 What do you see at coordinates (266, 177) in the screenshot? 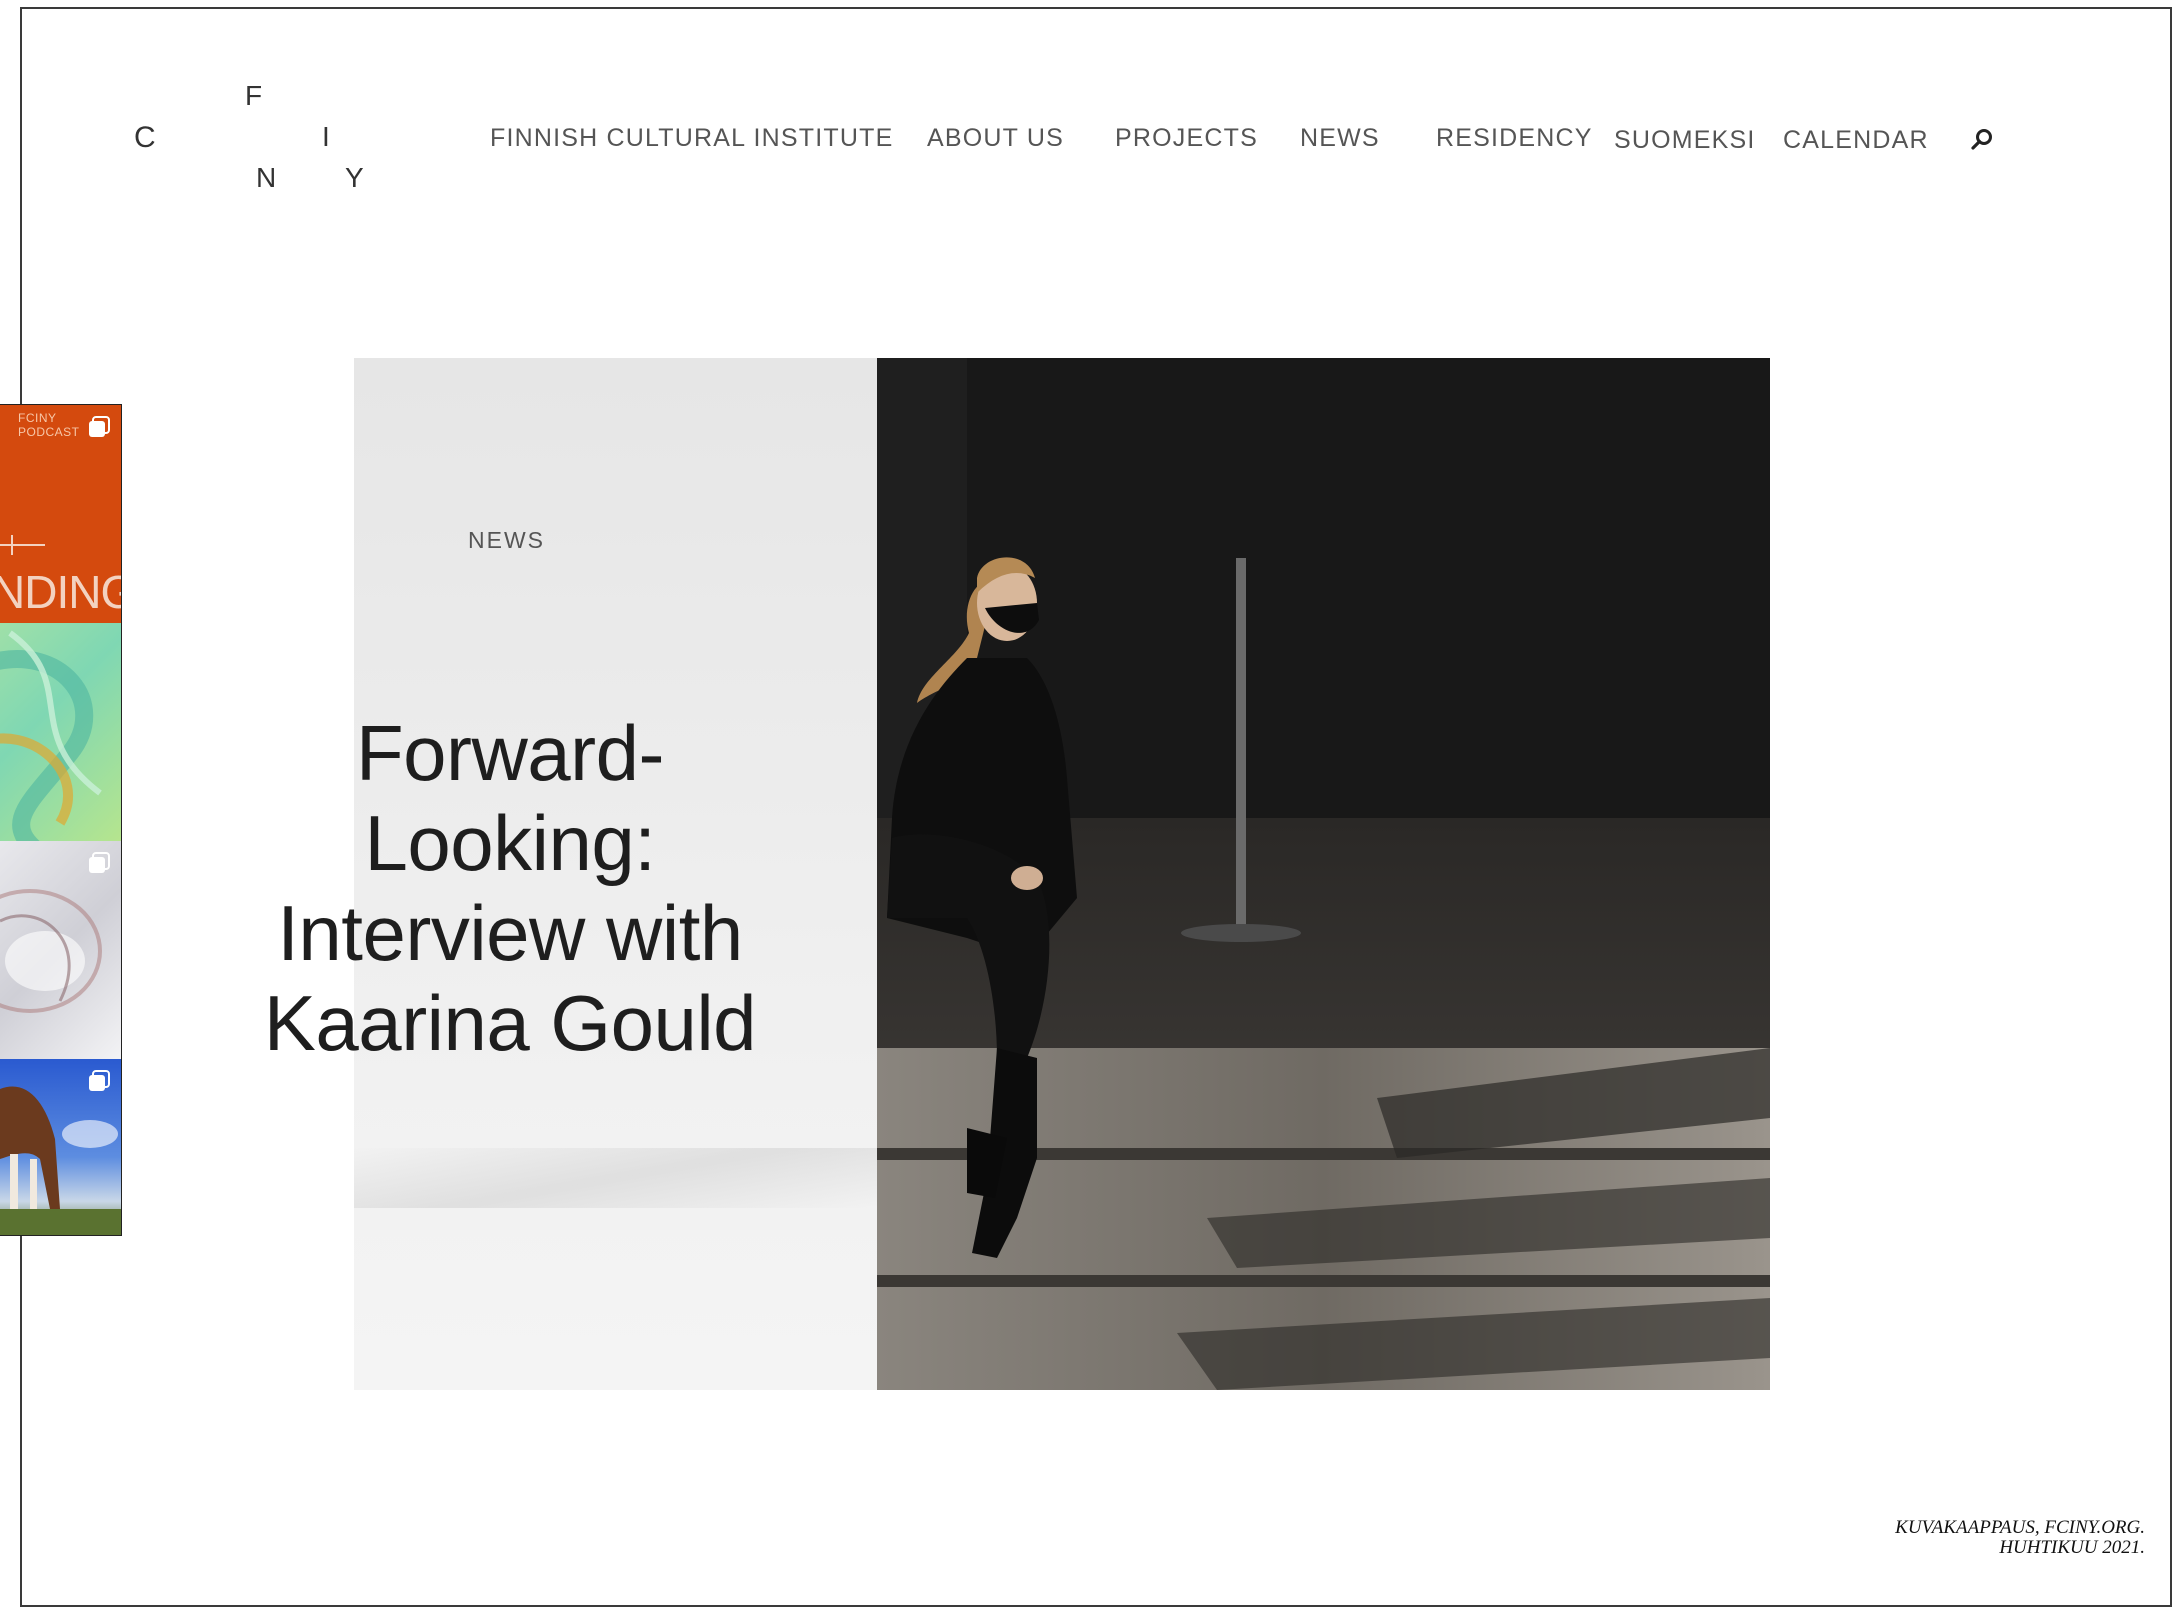
I see `logo-letter-n: N` at bounding box center [266, 177].